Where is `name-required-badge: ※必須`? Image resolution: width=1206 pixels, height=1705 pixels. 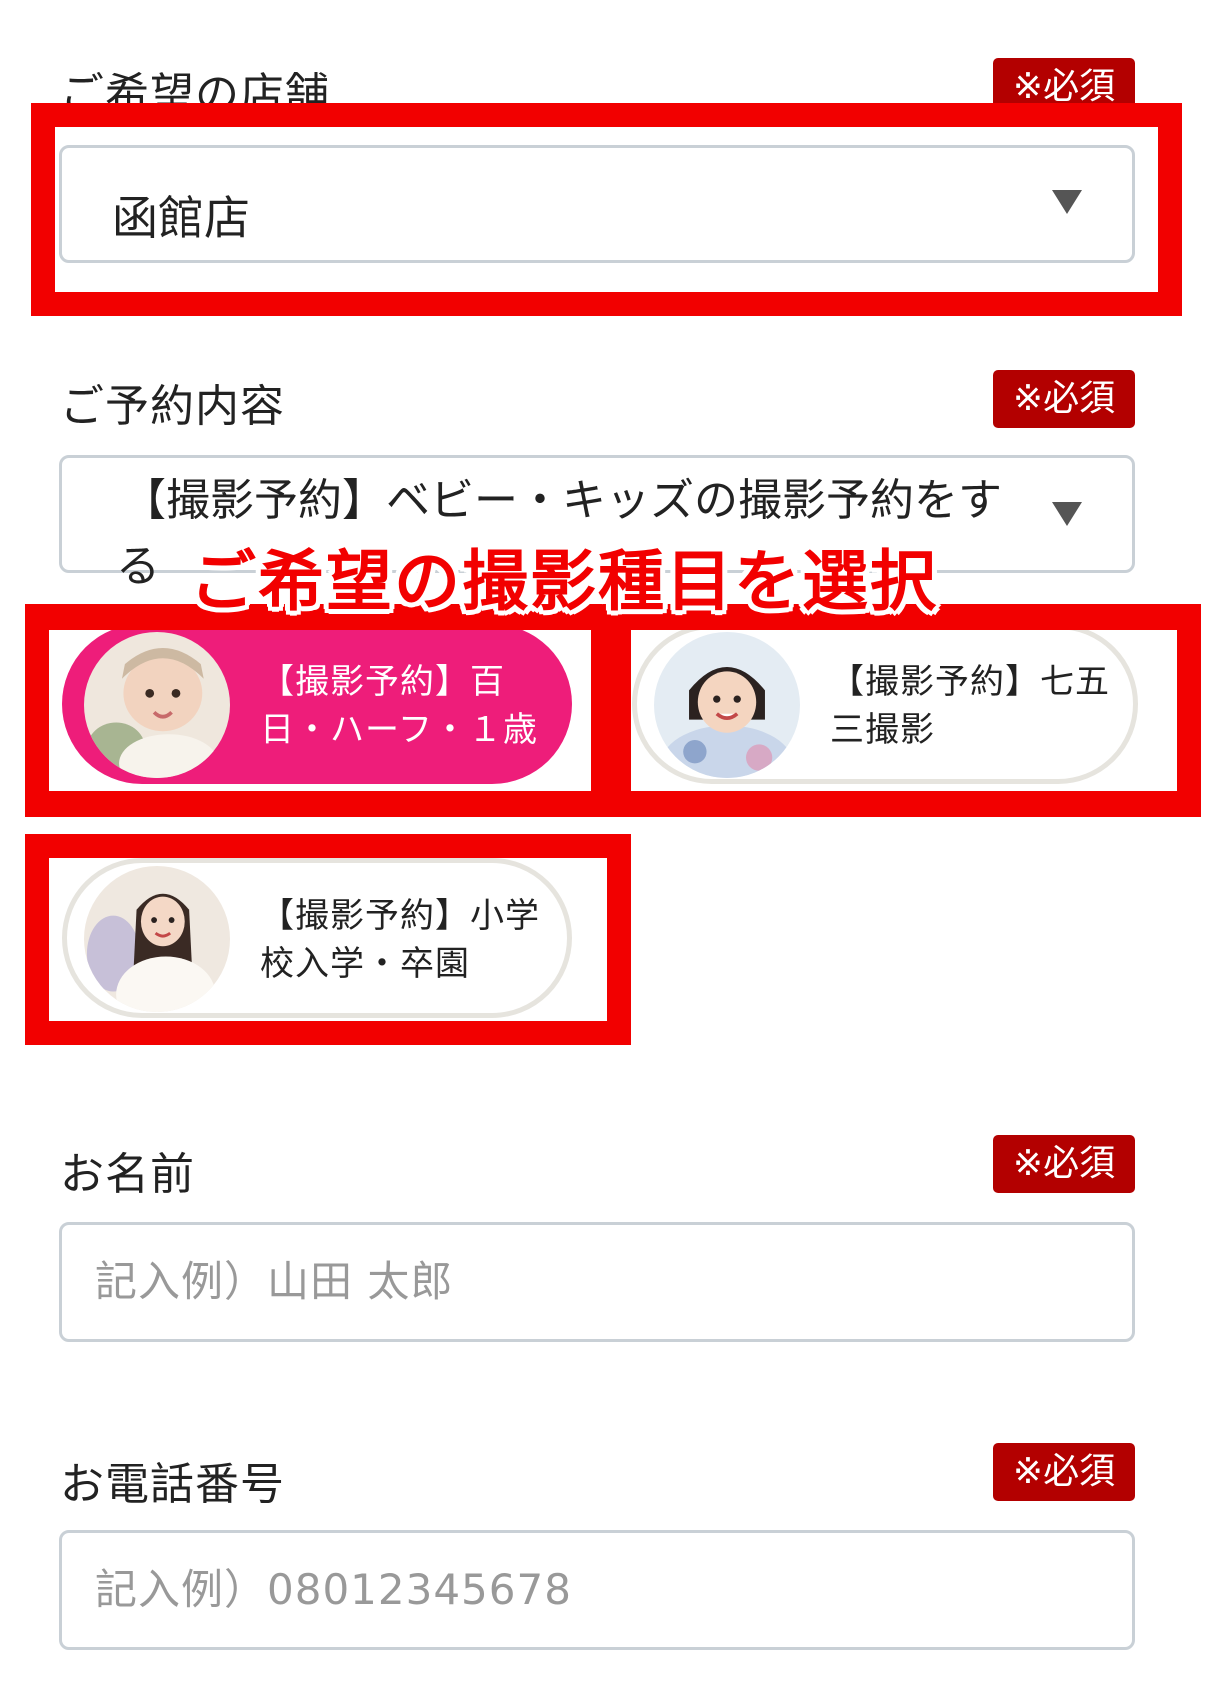
name-required-badge: ※必須 is located at coordinates (1064, 1164).